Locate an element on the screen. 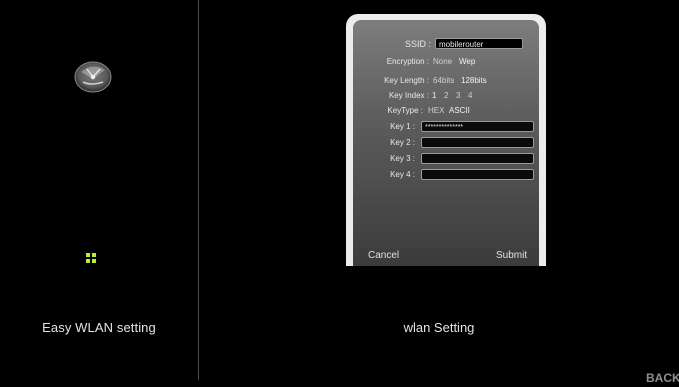 Image resolution: width=679 pixels, height=387 pixels. key3-label: Key 3 : is located at coordinates (402, 158).